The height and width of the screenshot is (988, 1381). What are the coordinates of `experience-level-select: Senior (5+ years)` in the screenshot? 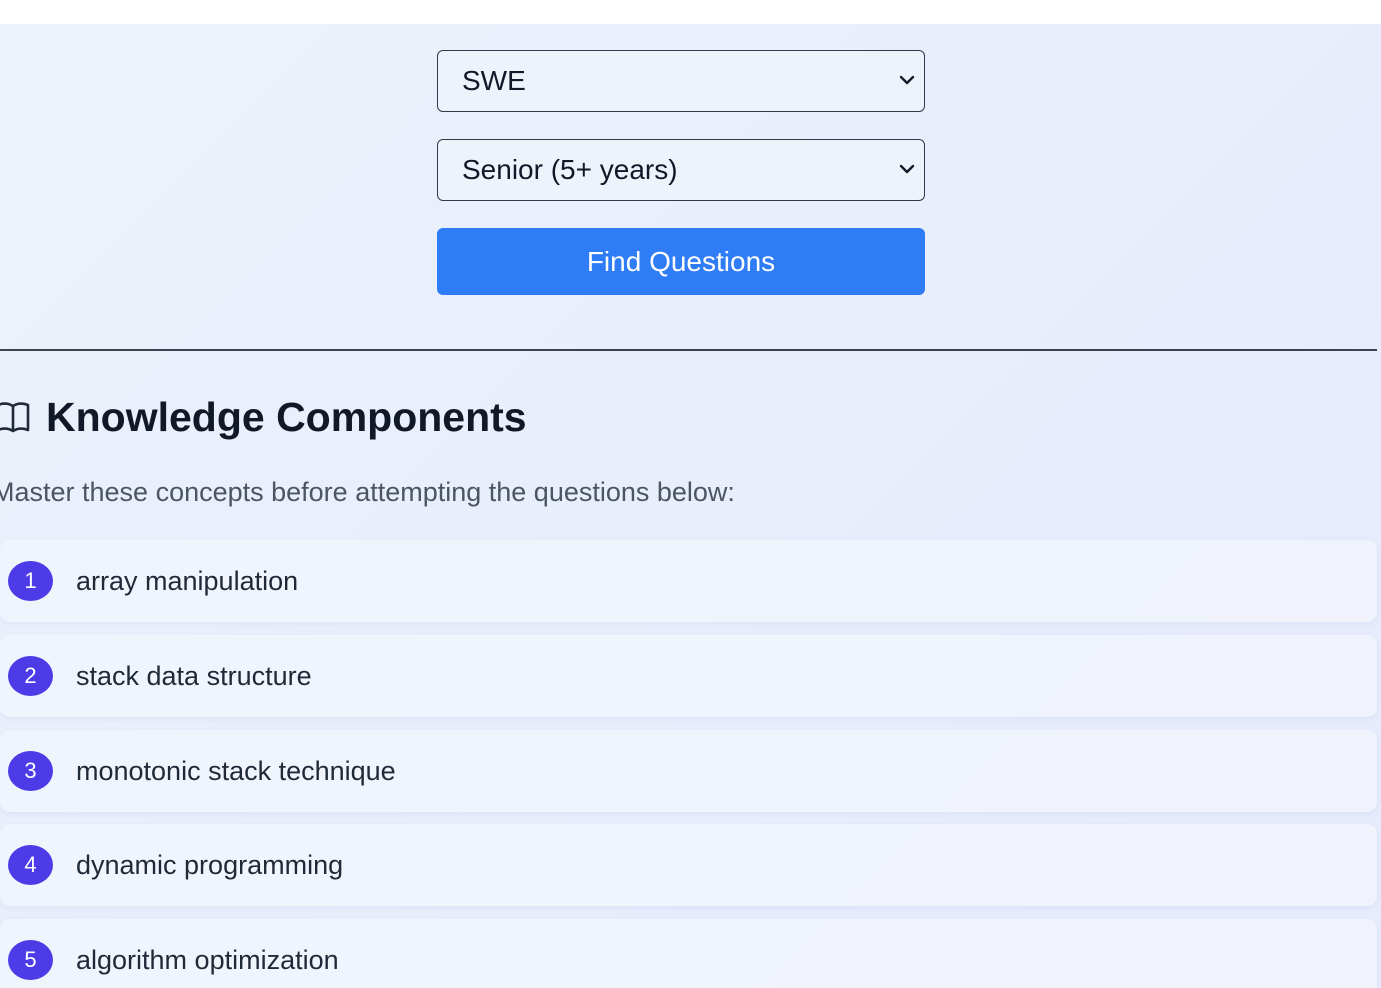 It's located at (681, 170).